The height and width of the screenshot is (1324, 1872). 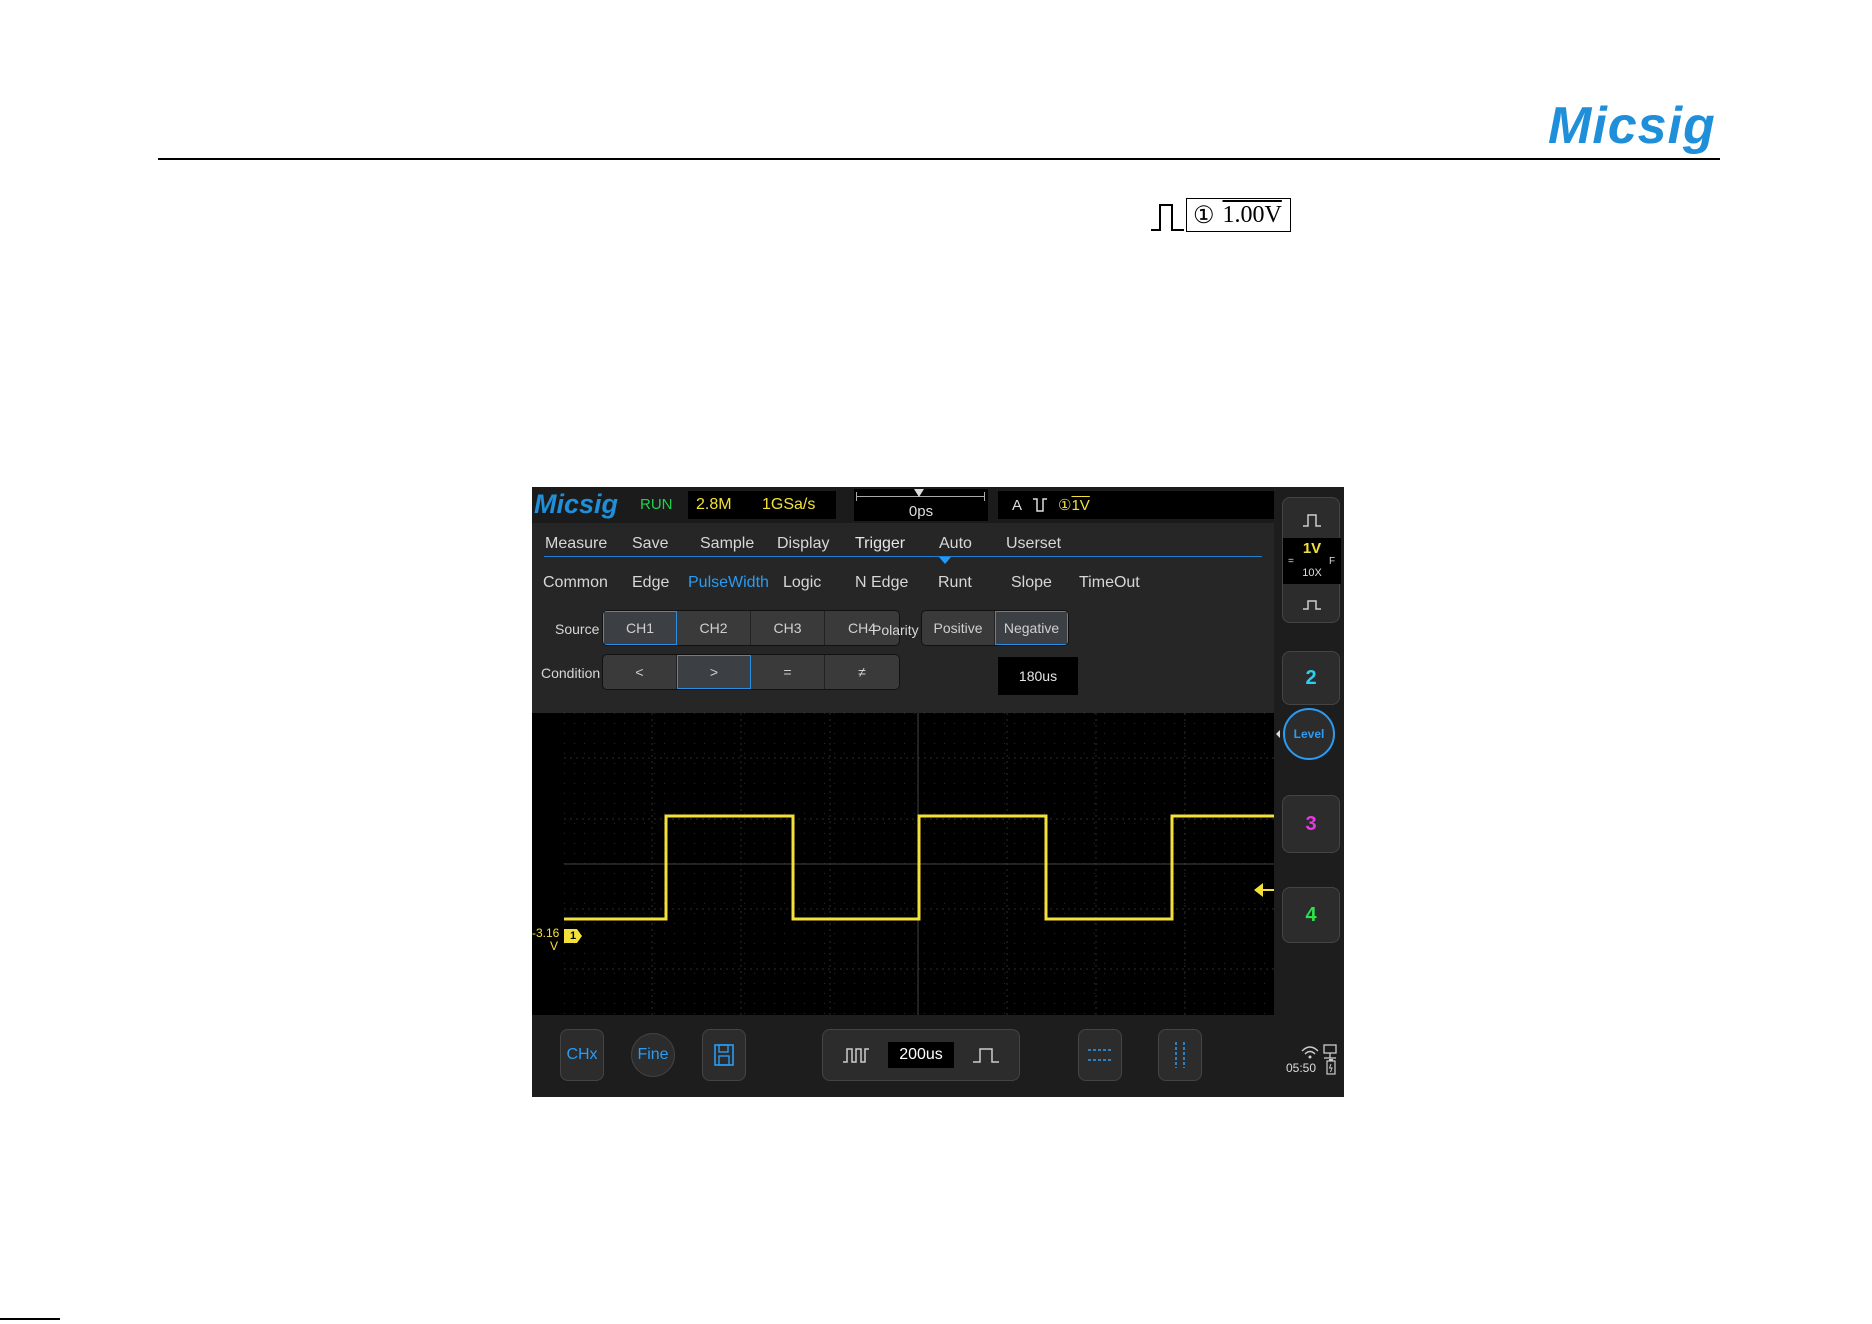 I want to click on tab-measure: Measure, so click(x=576, y=544).